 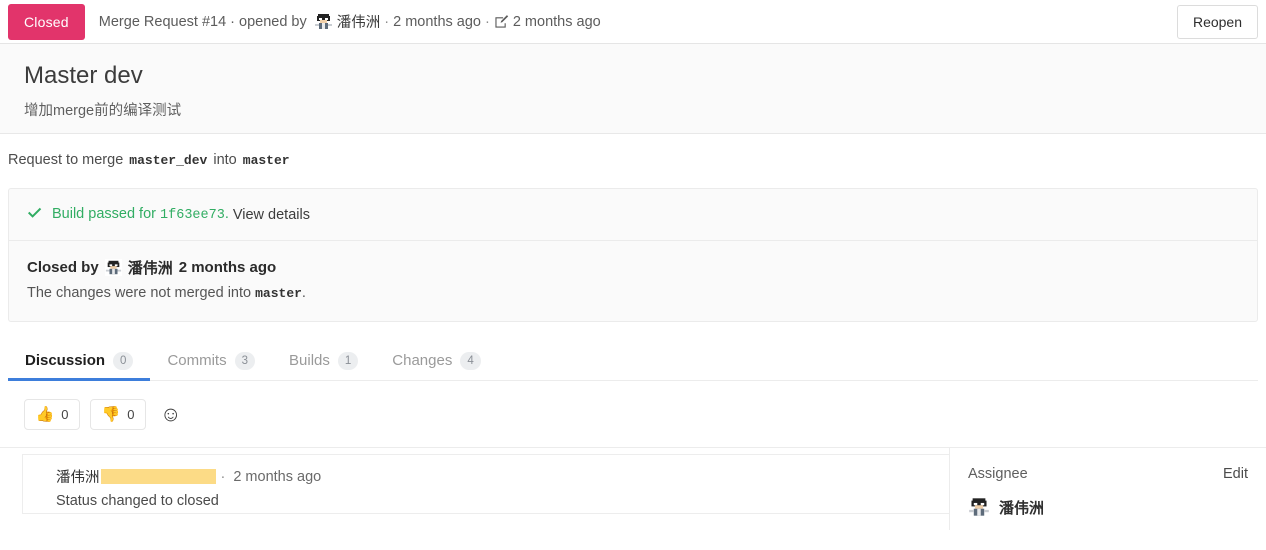 I want to click on target-branch: master, so click(x=266, y=160).